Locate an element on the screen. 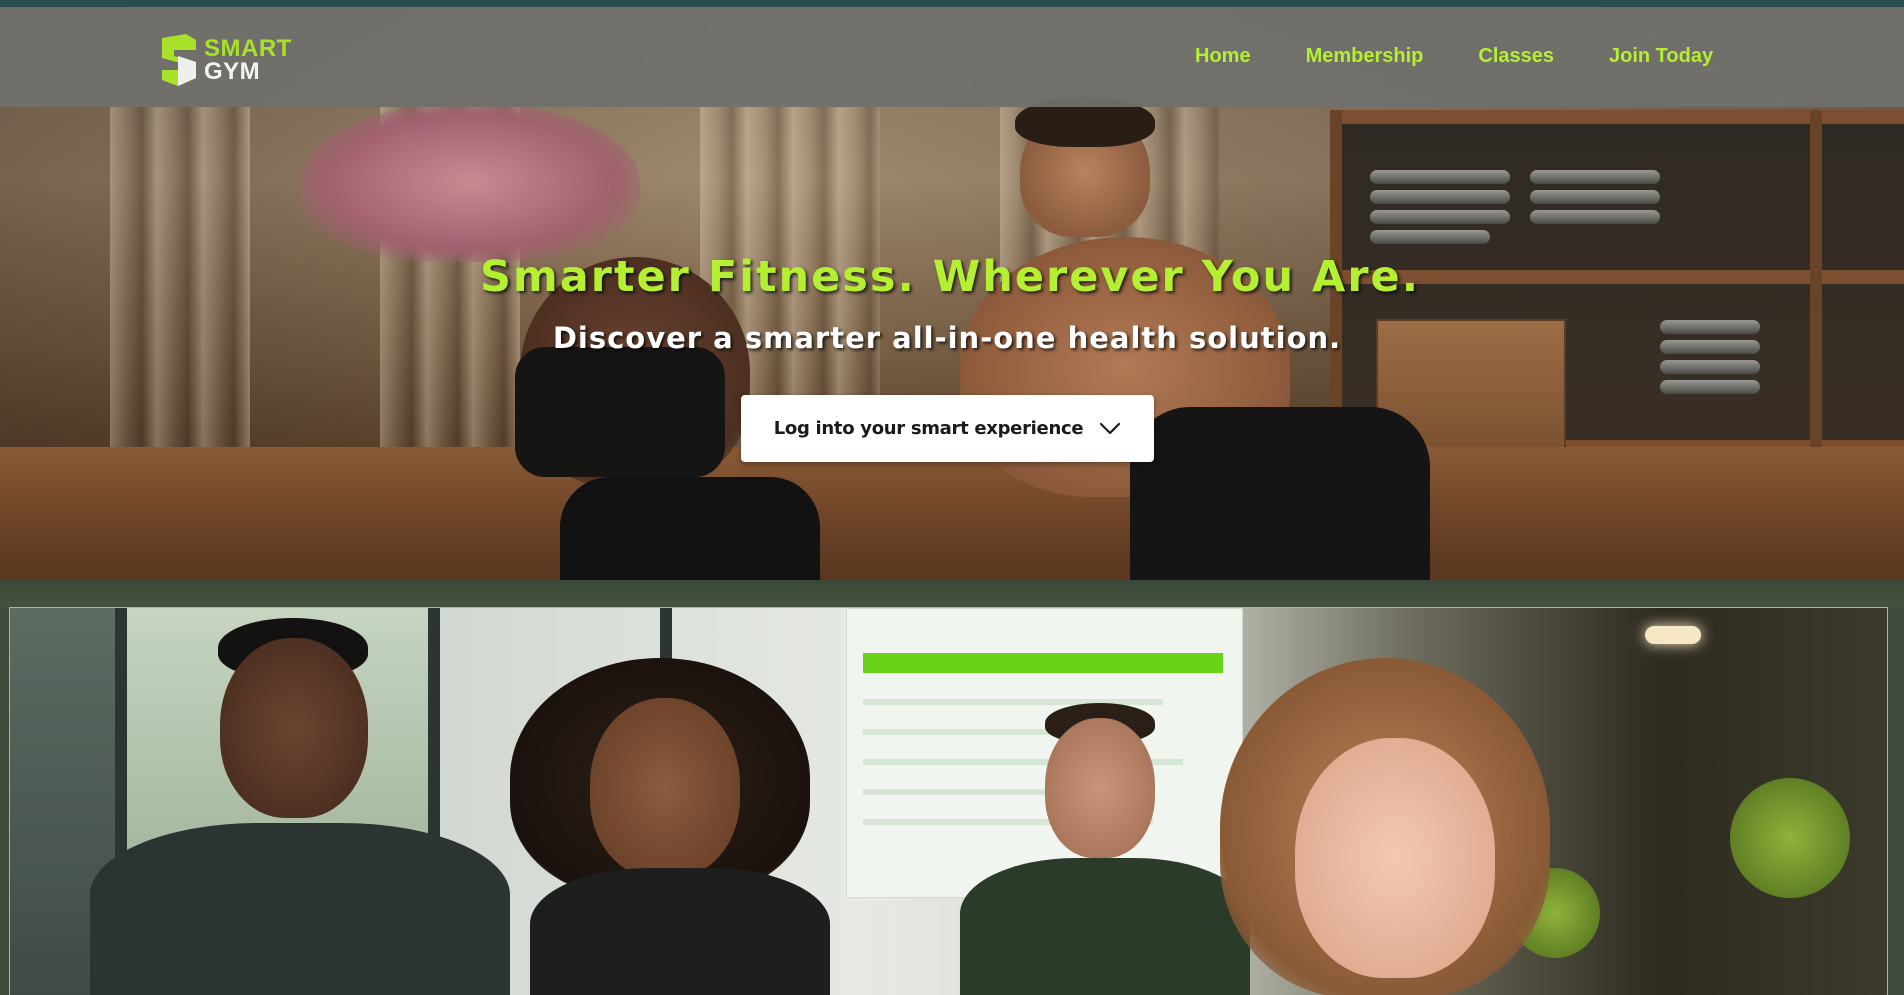  plant is located at coordinates (1790, 838).